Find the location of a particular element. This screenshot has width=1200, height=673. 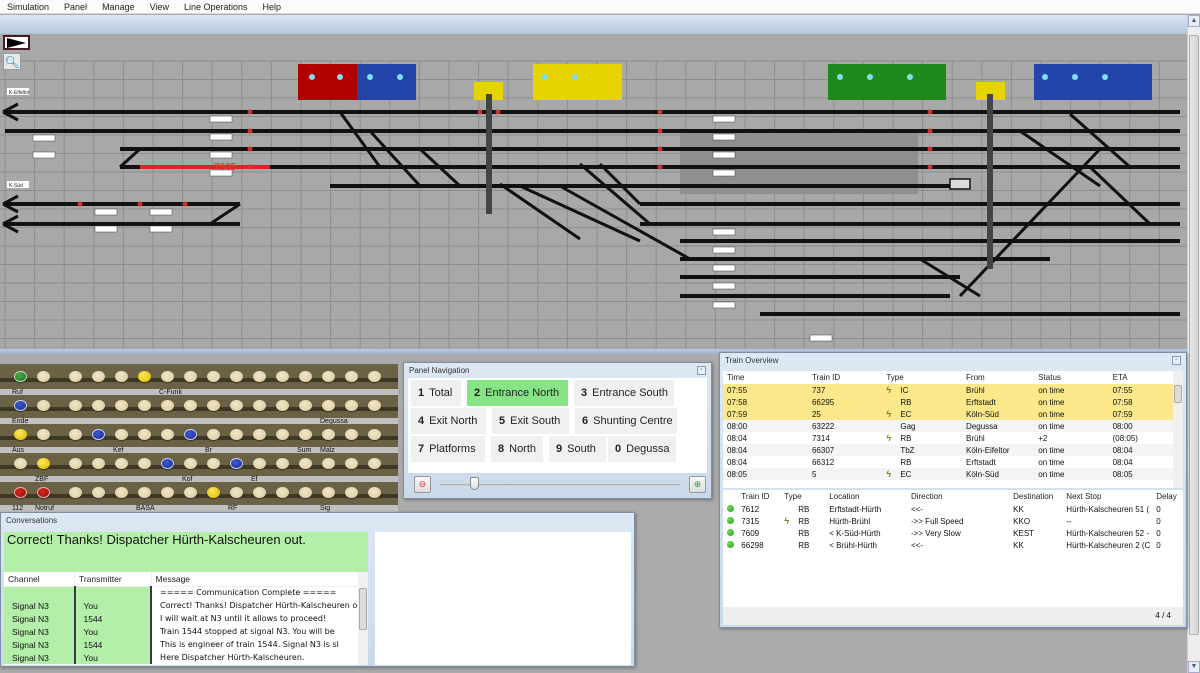

column-header: Type is located at coordinates (803, 496).